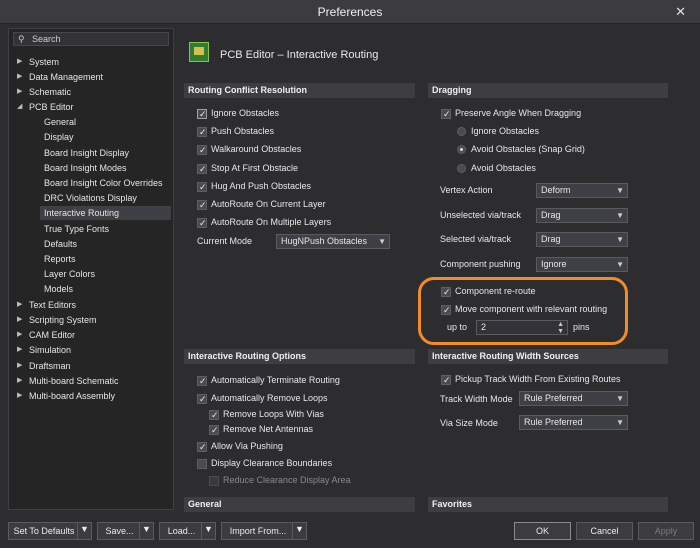  Describe the element at coordinates (92, 350) in the screenshot. I see `sidebar-item-simulation: ▶ Simulation` at that location.